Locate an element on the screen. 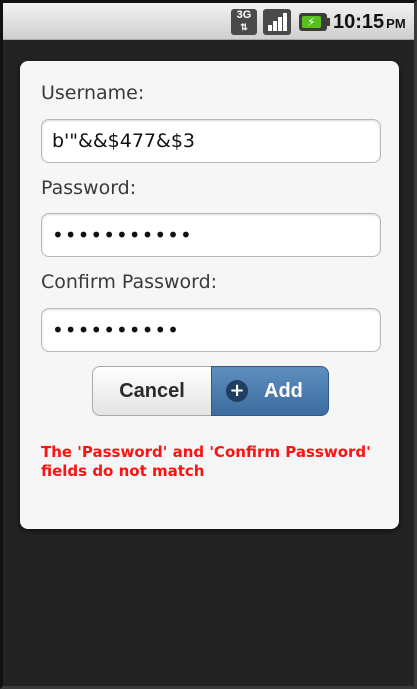 The height and width of the screenshot is (689, 417). add-button: + Add is located at coordinates (270, 391).